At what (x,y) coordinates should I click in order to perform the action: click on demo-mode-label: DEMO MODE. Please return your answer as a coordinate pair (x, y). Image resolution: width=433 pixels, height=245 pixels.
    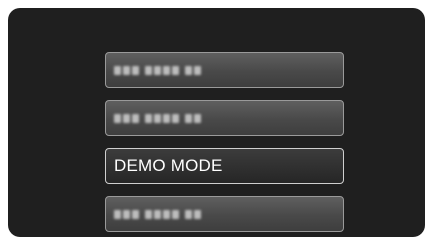
    Looking at the image, I should click on (168, 165).